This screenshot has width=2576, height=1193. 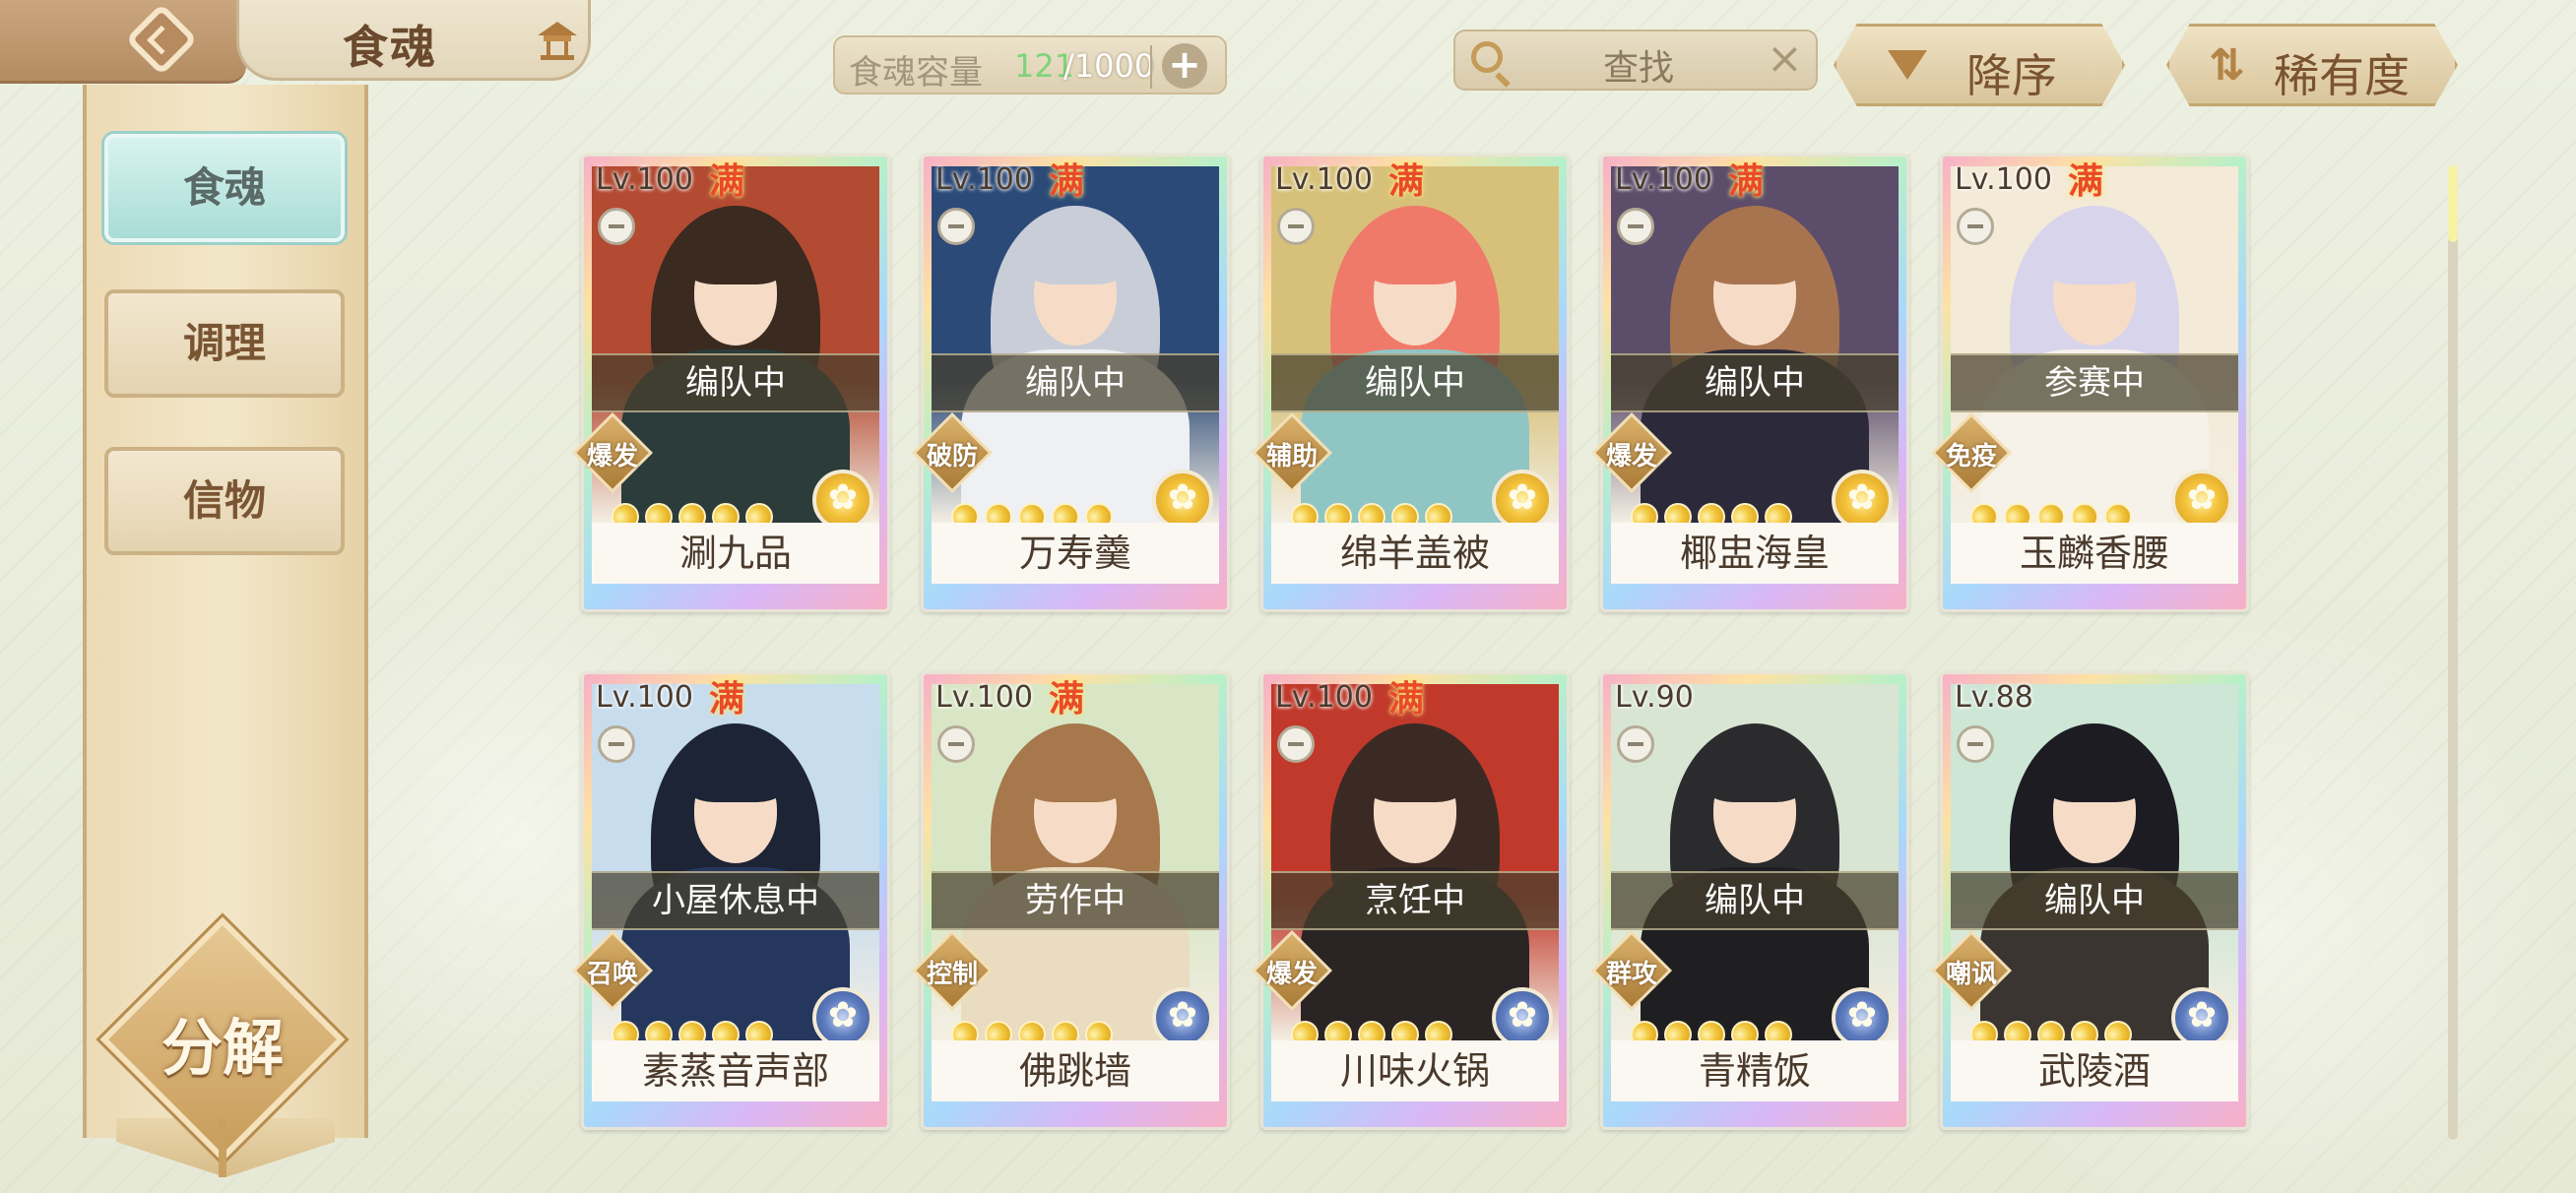 I want to click on food-soul-card: Lv.100 满编队中 爆发 ✿ 椰盅海皇, so click(x=1749, y=383).